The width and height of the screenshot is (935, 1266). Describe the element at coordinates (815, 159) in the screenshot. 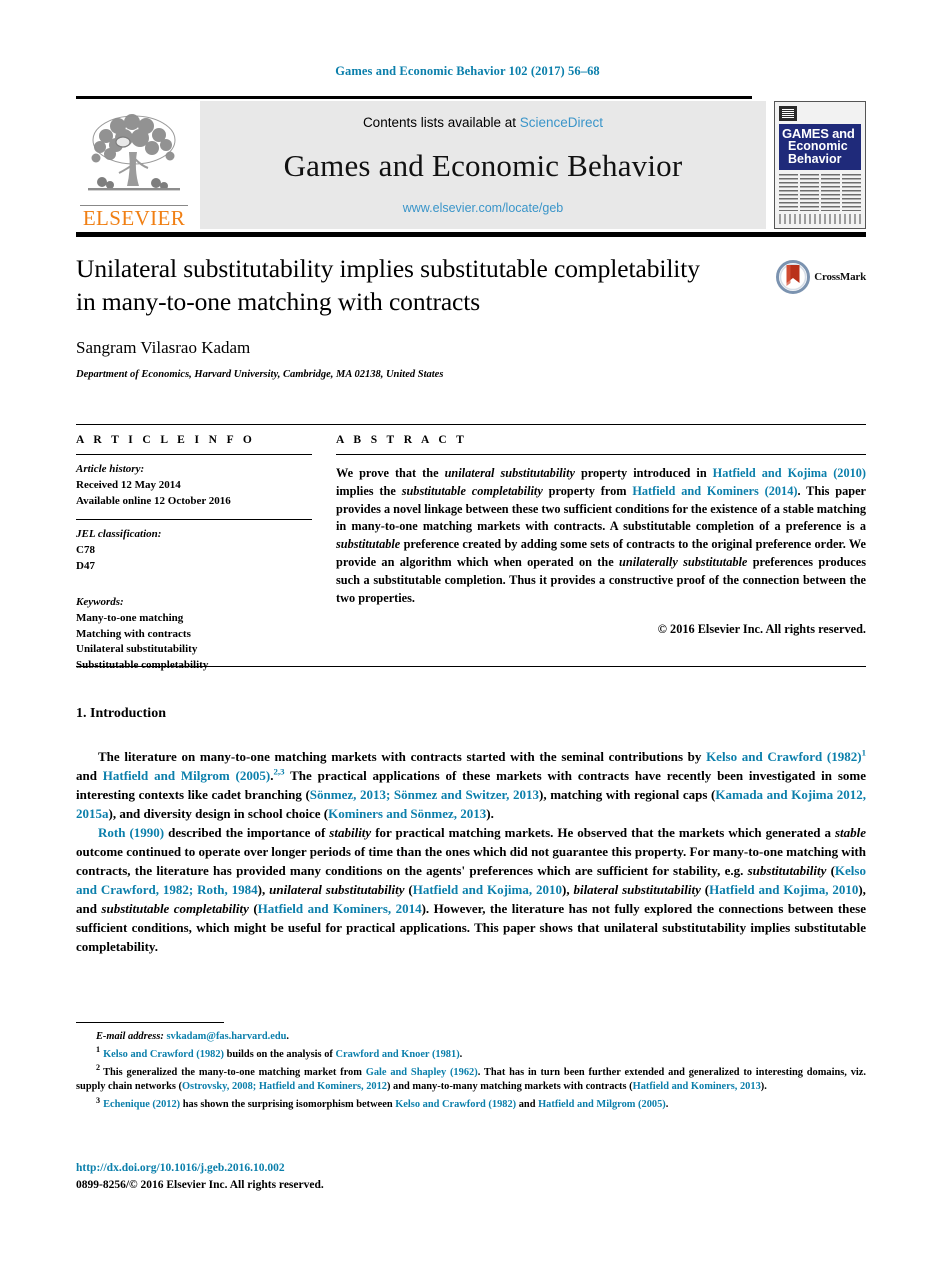

I see `cover-title-line3: Behavior` at that location.